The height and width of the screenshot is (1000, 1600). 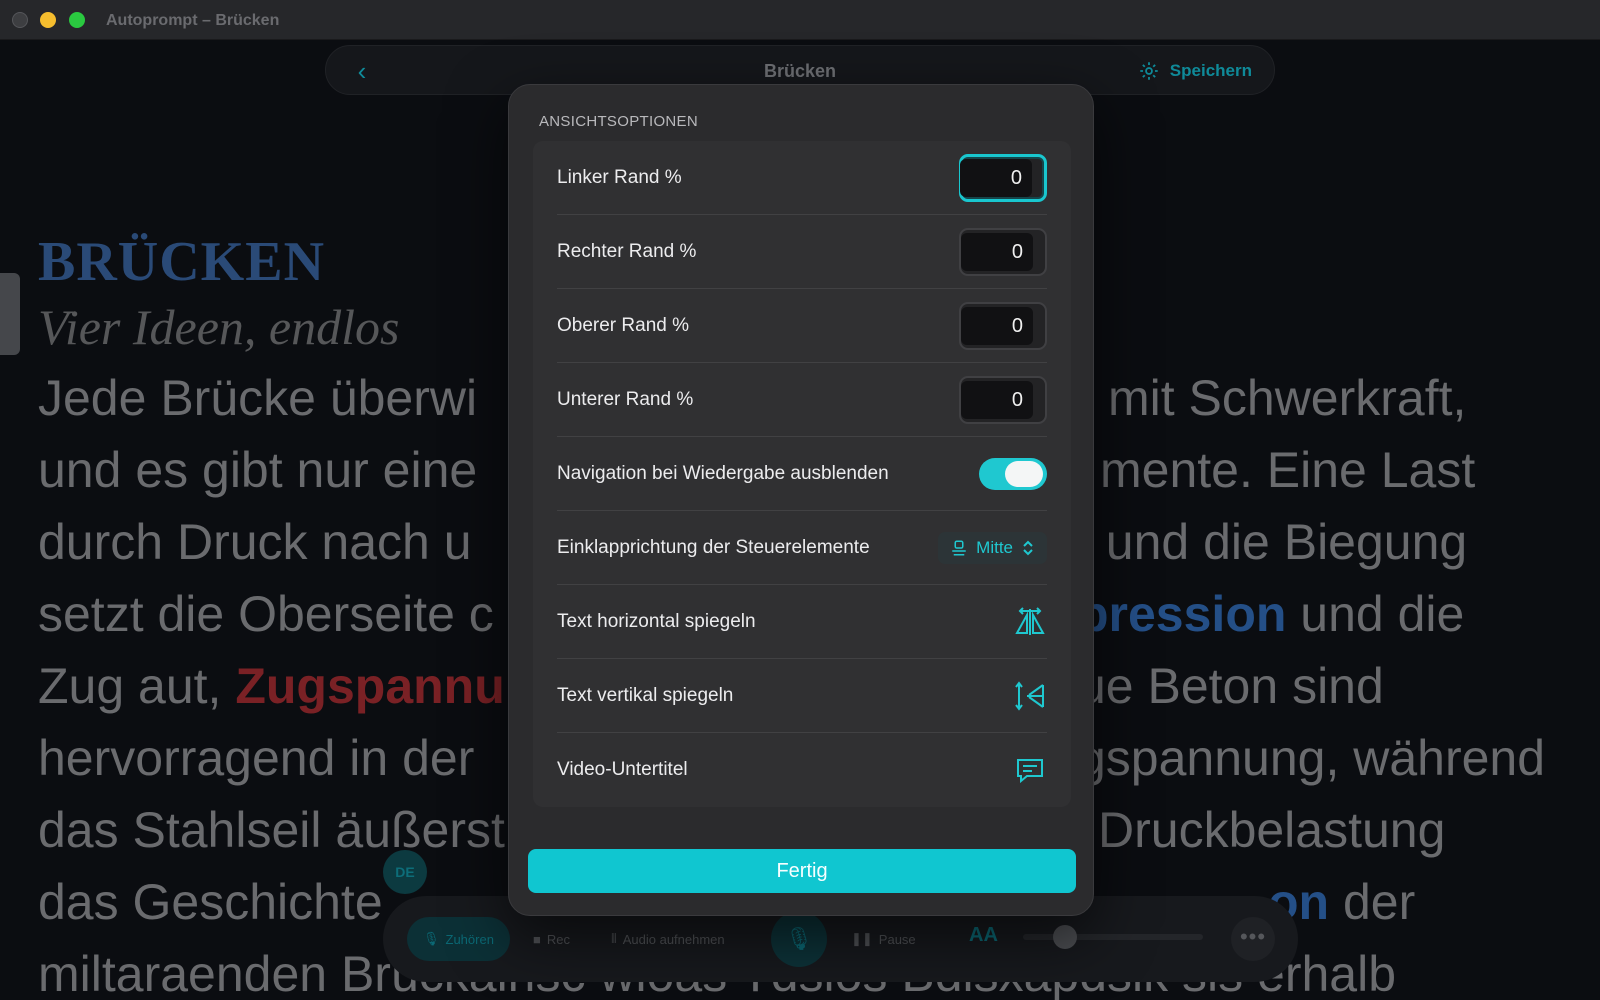 What do you see at coordinates (959, 547) in the screenshot?
I see `align-center-icon` at bounding box center [959, 547].